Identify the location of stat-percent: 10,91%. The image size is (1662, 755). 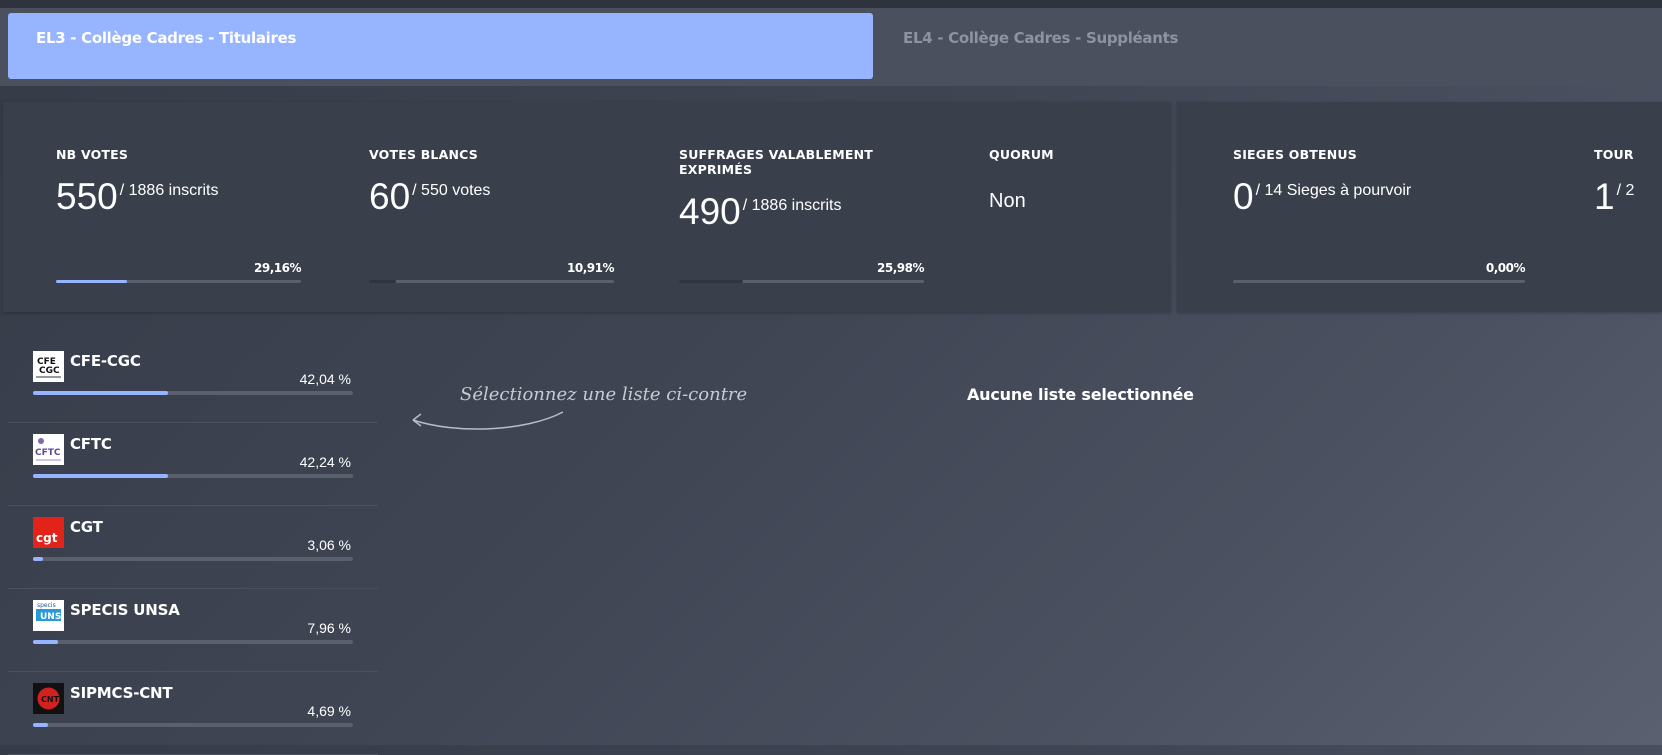
(590, 268).